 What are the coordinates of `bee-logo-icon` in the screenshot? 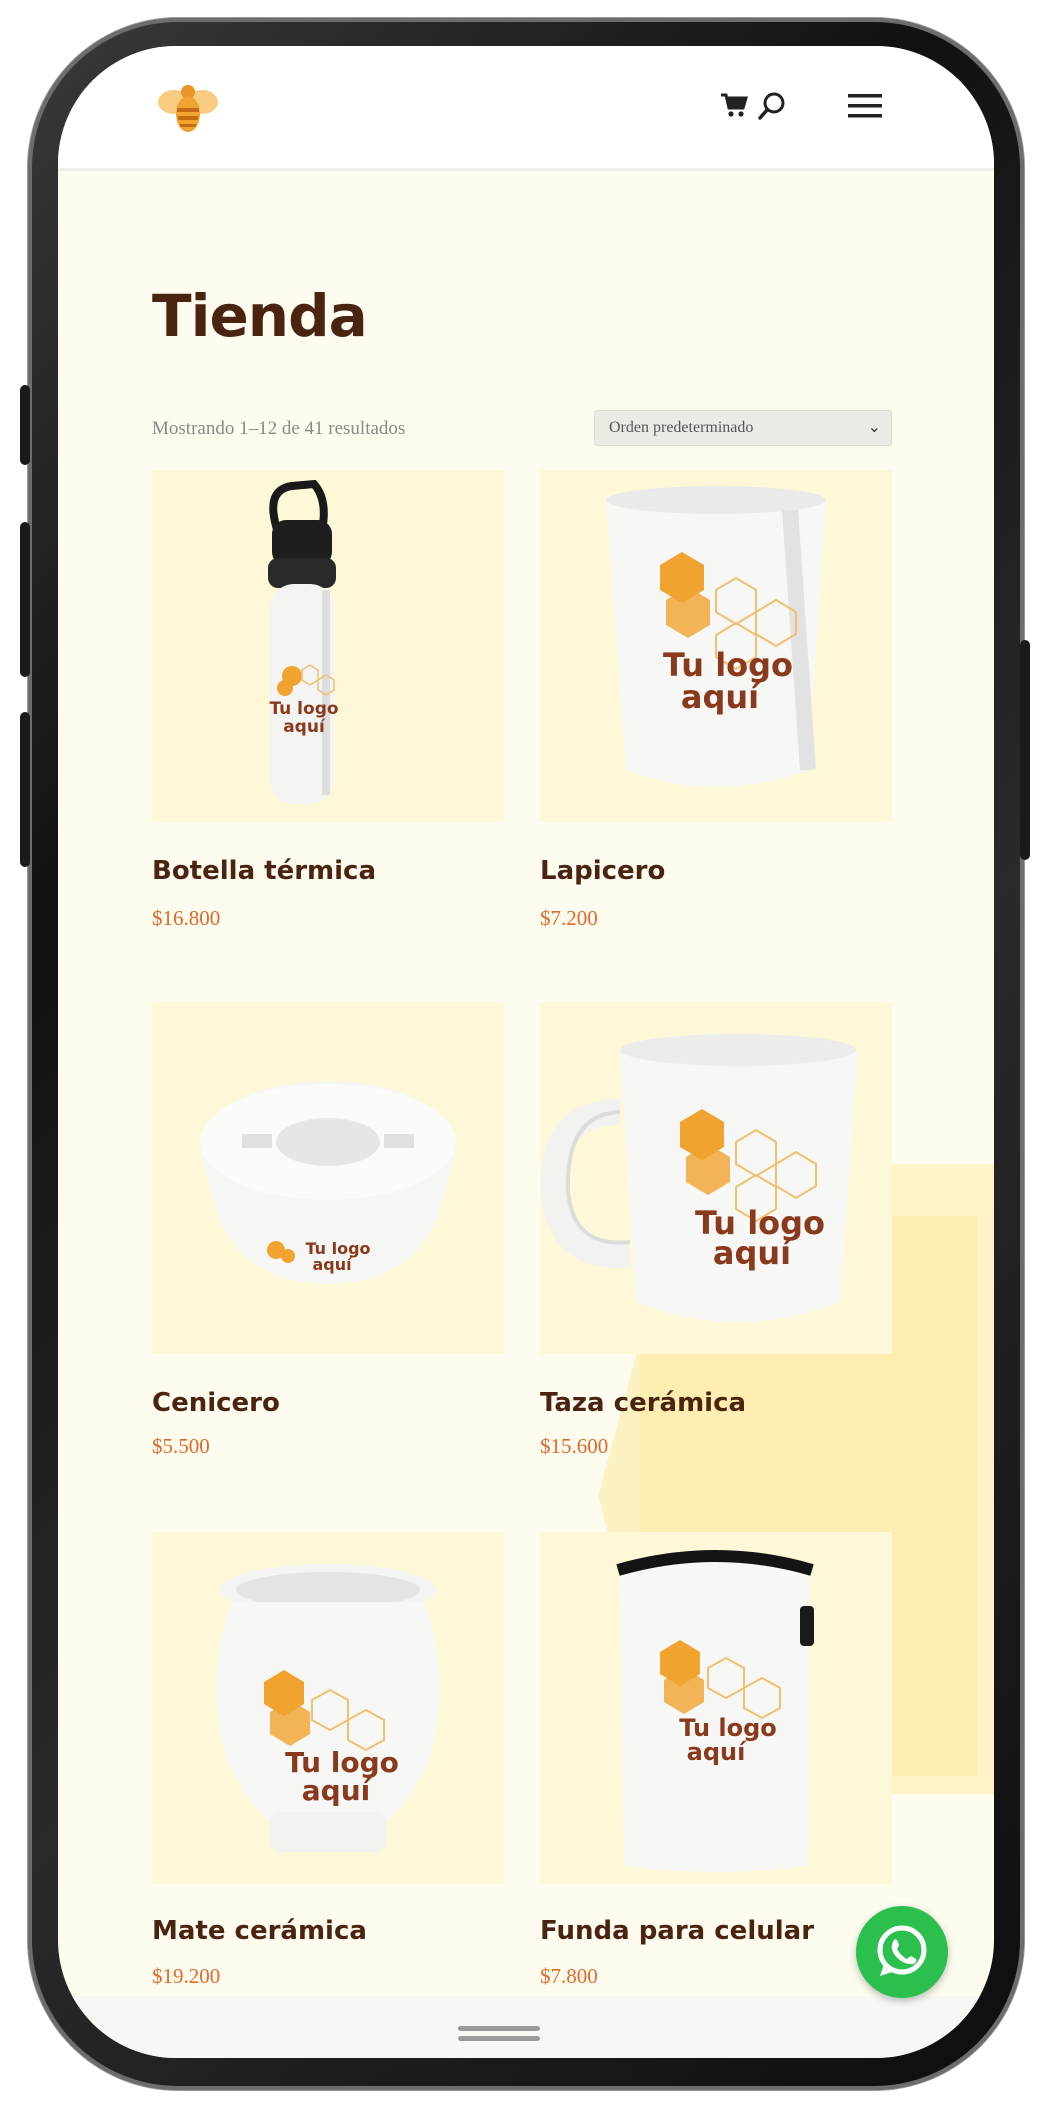 It's located at (188, 108).